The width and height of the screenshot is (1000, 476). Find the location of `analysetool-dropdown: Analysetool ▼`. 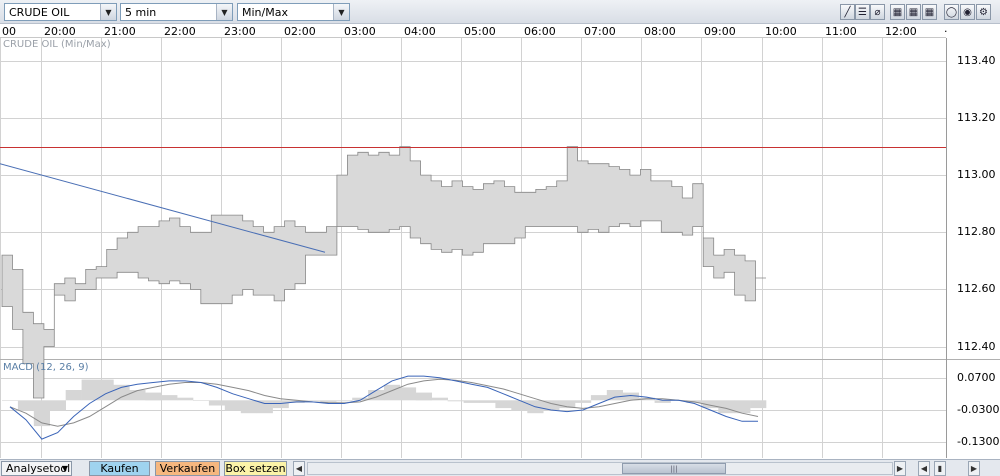

analysetool-dropdown: Analysetool ▼ is located at coordinates (36, 468).